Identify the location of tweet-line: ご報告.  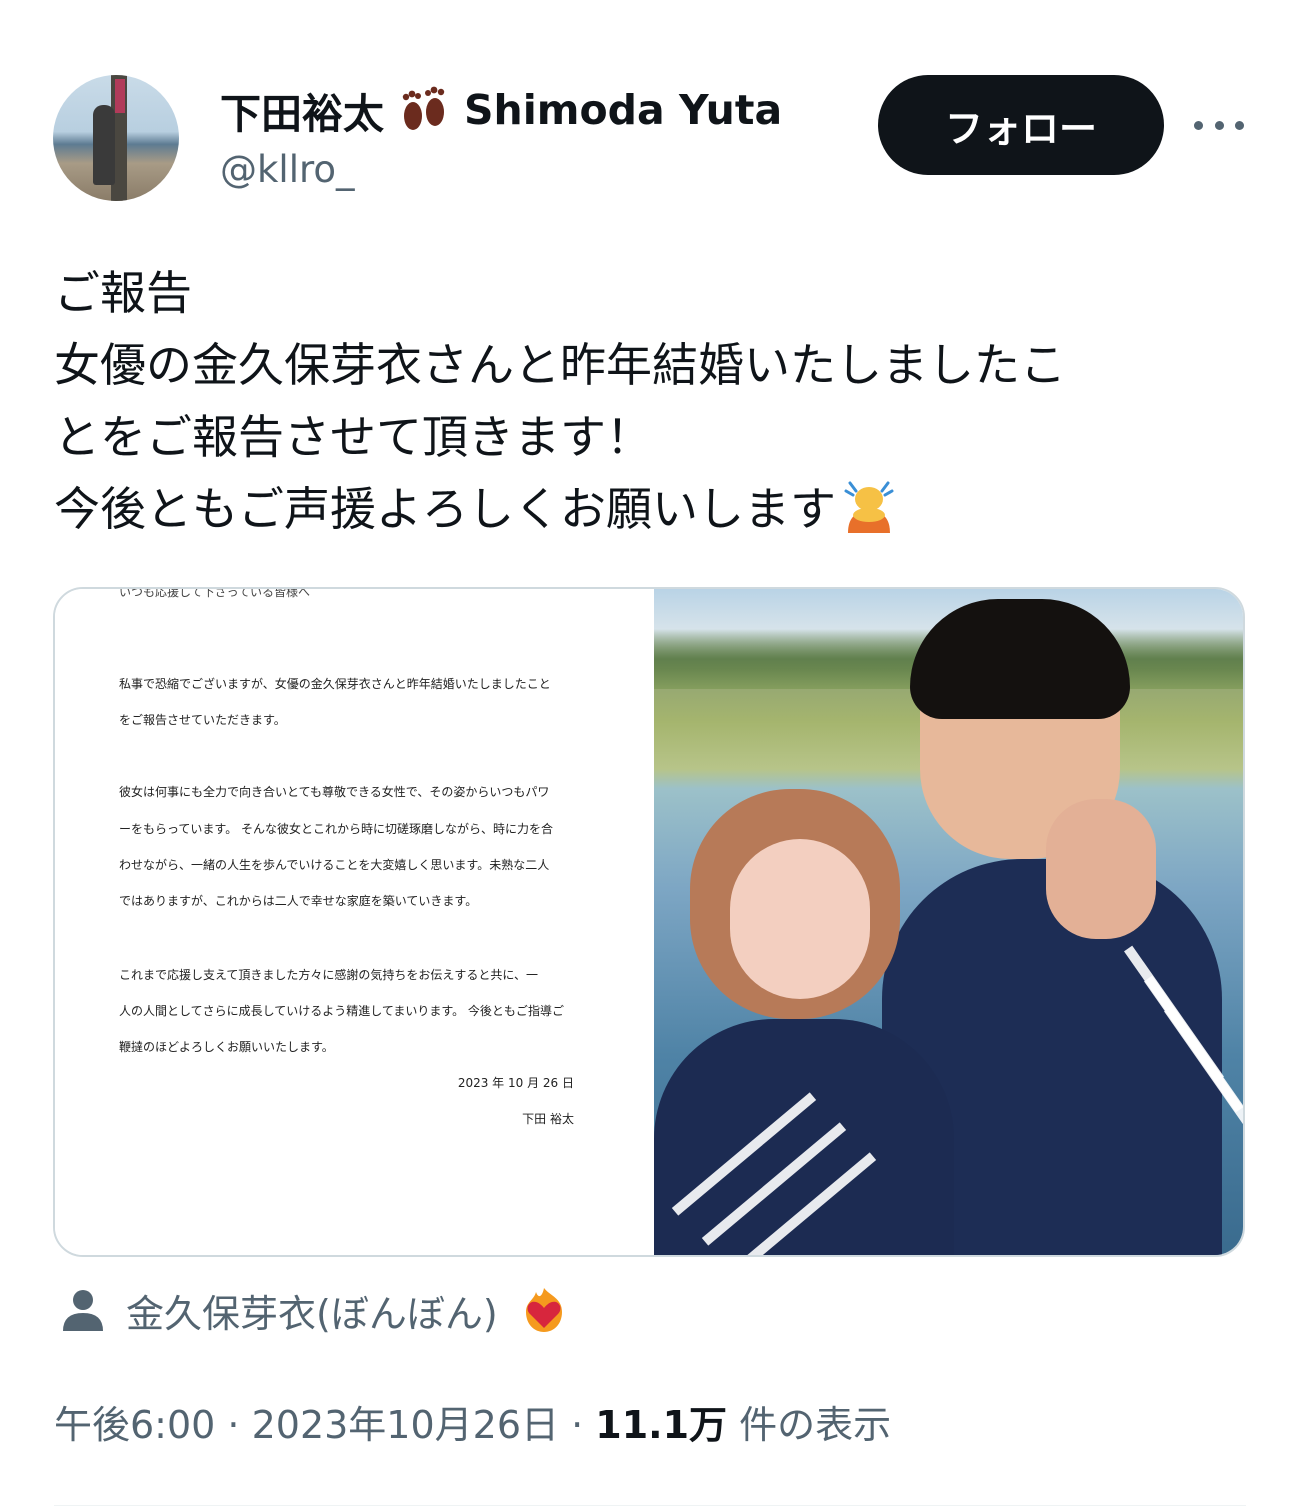
(123, 293).